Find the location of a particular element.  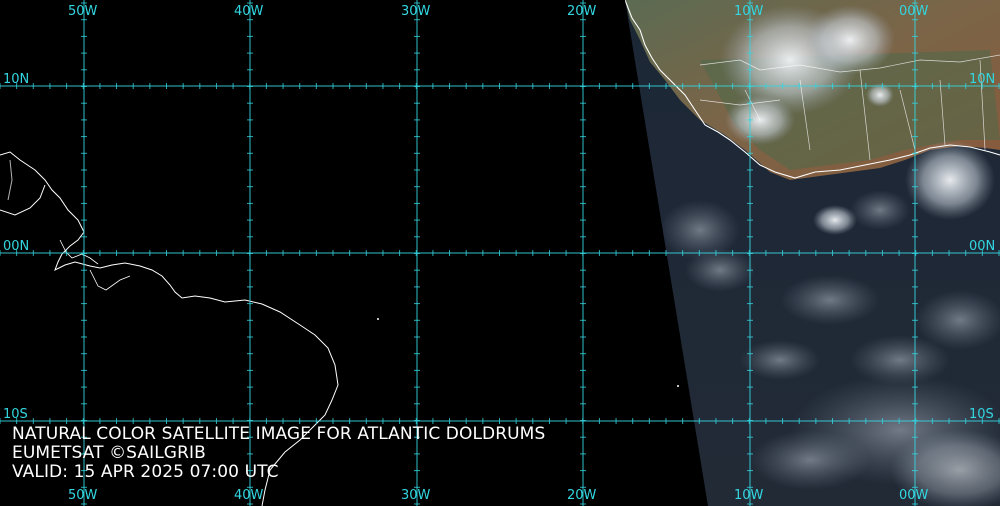

lon-label-bottom: 50W is located at coordinates (83, 495).